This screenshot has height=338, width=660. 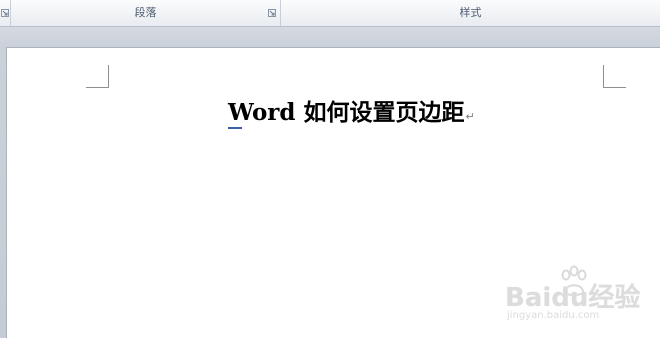 I want to click on paragraph-mark-icon: ↵, so click(x=470, y=116).